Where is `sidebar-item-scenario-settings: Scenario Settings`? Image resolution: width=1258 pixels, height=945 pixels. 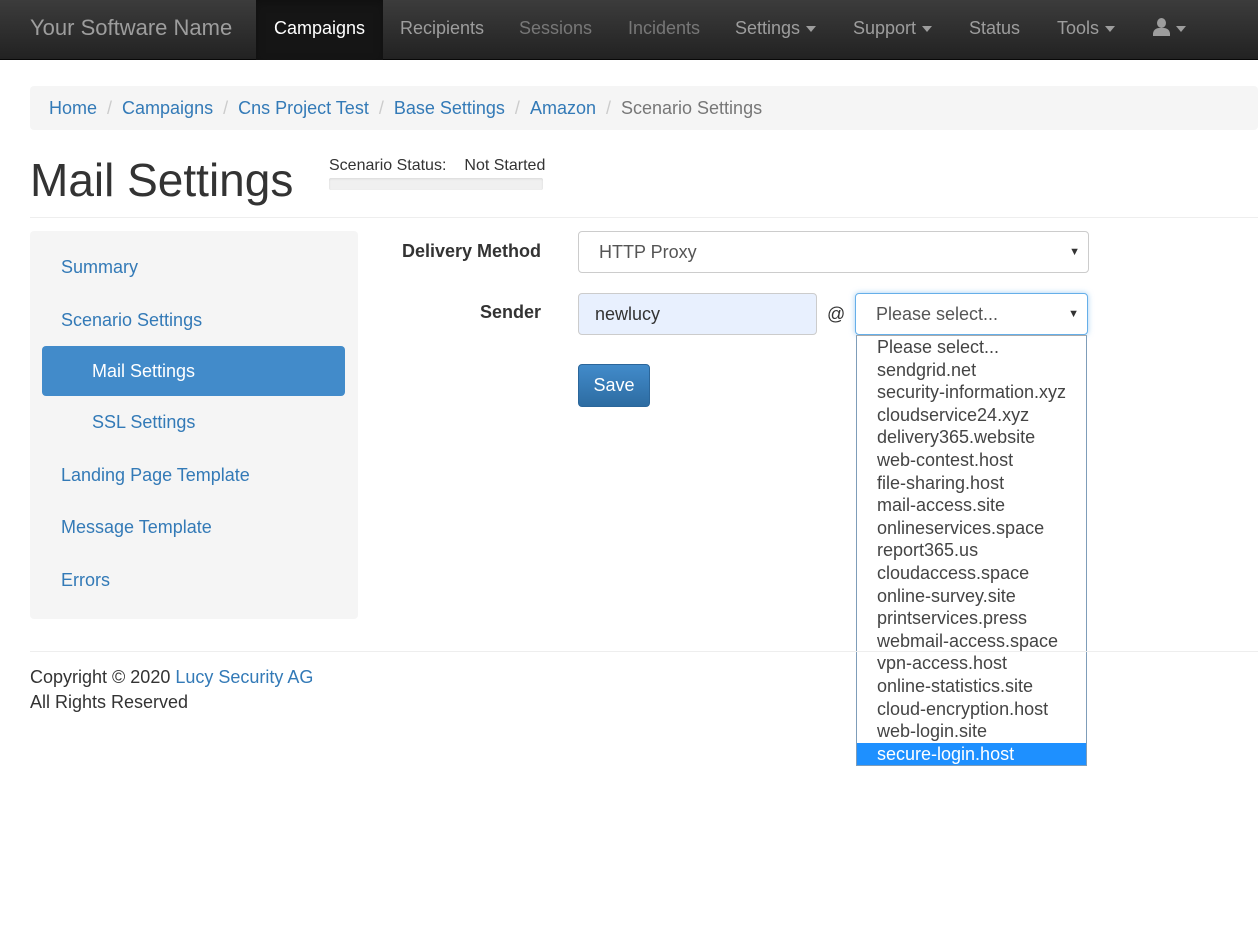 sidebar-item-scenario-settings: Scenario Settings is located at coordinates (193, 320).